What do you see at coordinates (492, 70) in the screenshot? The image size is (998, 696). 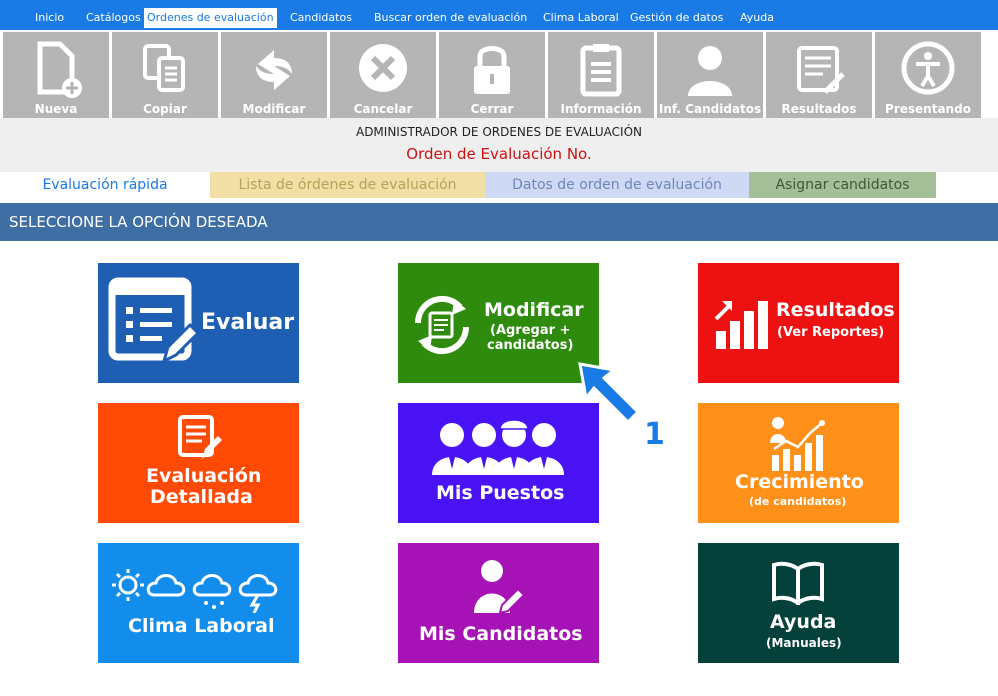 I see `lock-icon` at bounding box center [492, 70].